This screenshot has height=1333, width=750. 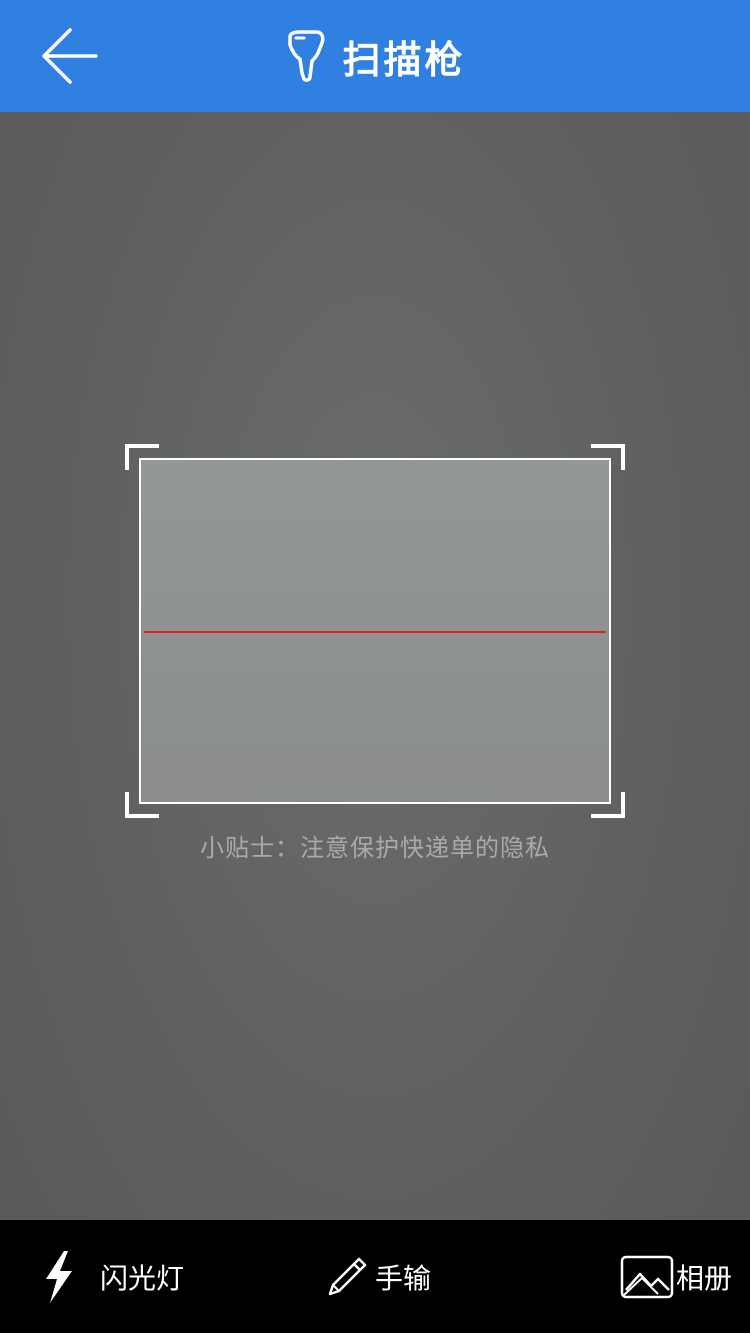 What do you see at coordinates (58, 1277) in the screenshot?
I see `lightning-icon` at bounding box center [58, 1277].